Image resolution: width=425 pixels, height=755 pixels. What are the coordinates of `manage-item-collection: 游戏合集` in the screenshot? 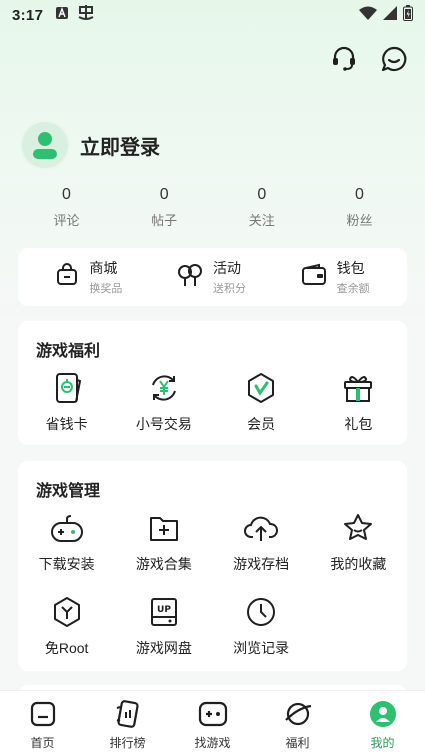 It's located at (163, 553).